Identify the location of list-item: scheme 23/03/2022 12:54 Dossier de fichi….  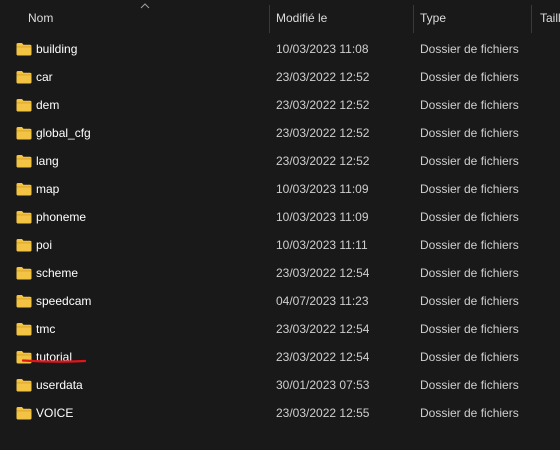
(280, 273).